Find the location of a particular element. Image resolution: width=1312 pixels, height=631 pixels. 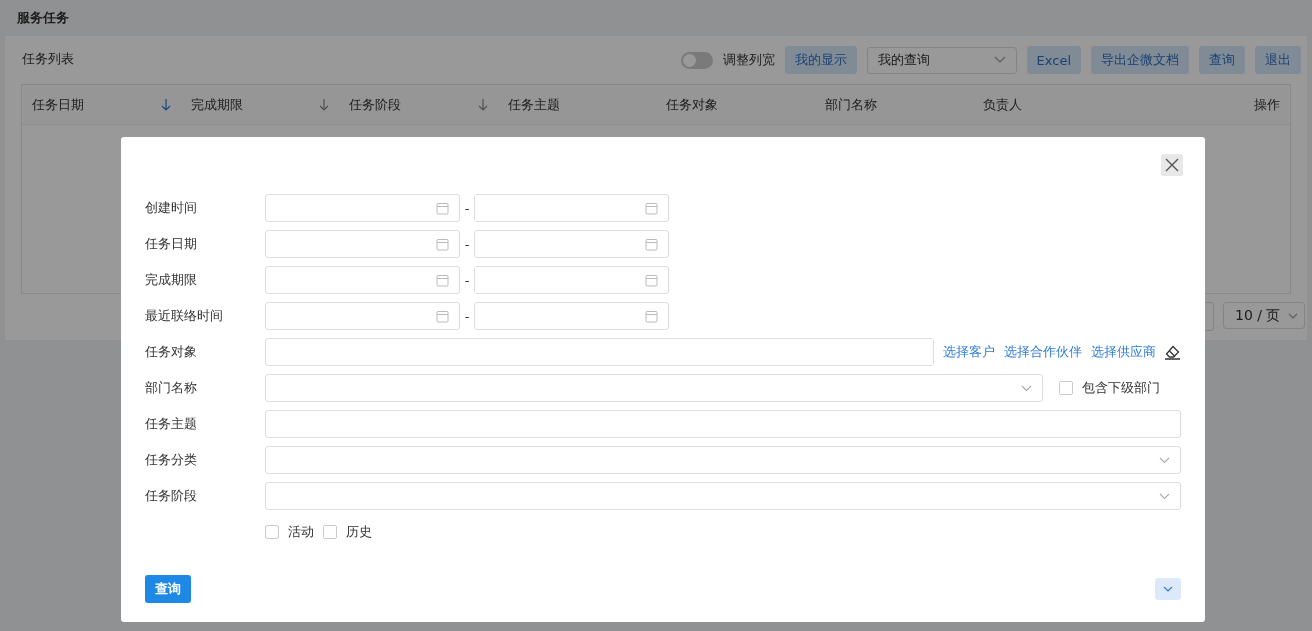

column-header: 任务日期 is located at coordinates (58, 104).